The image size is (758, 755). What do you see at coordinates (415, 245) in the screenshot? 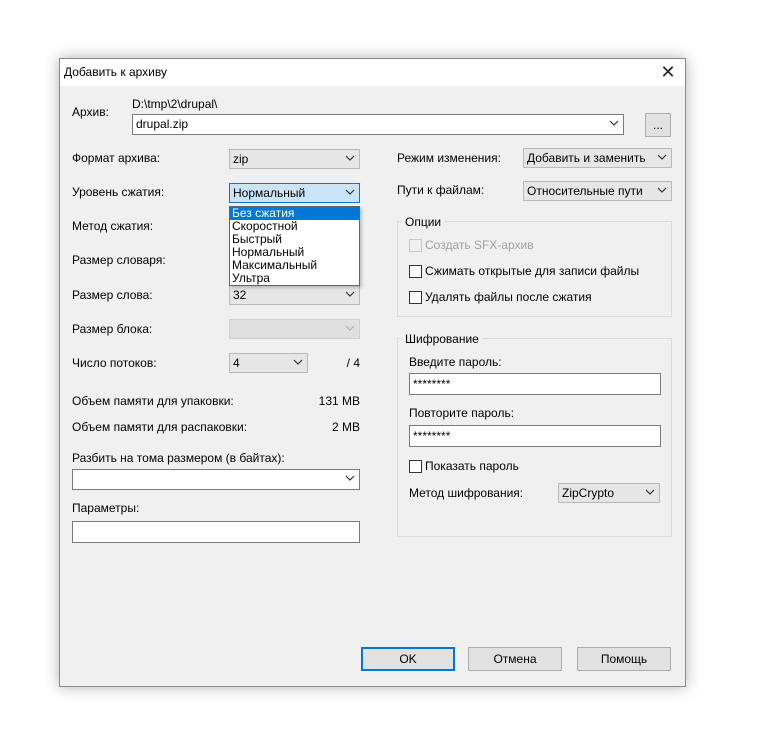
I see `sfx-checkbox` at bounding box center [415, 245].